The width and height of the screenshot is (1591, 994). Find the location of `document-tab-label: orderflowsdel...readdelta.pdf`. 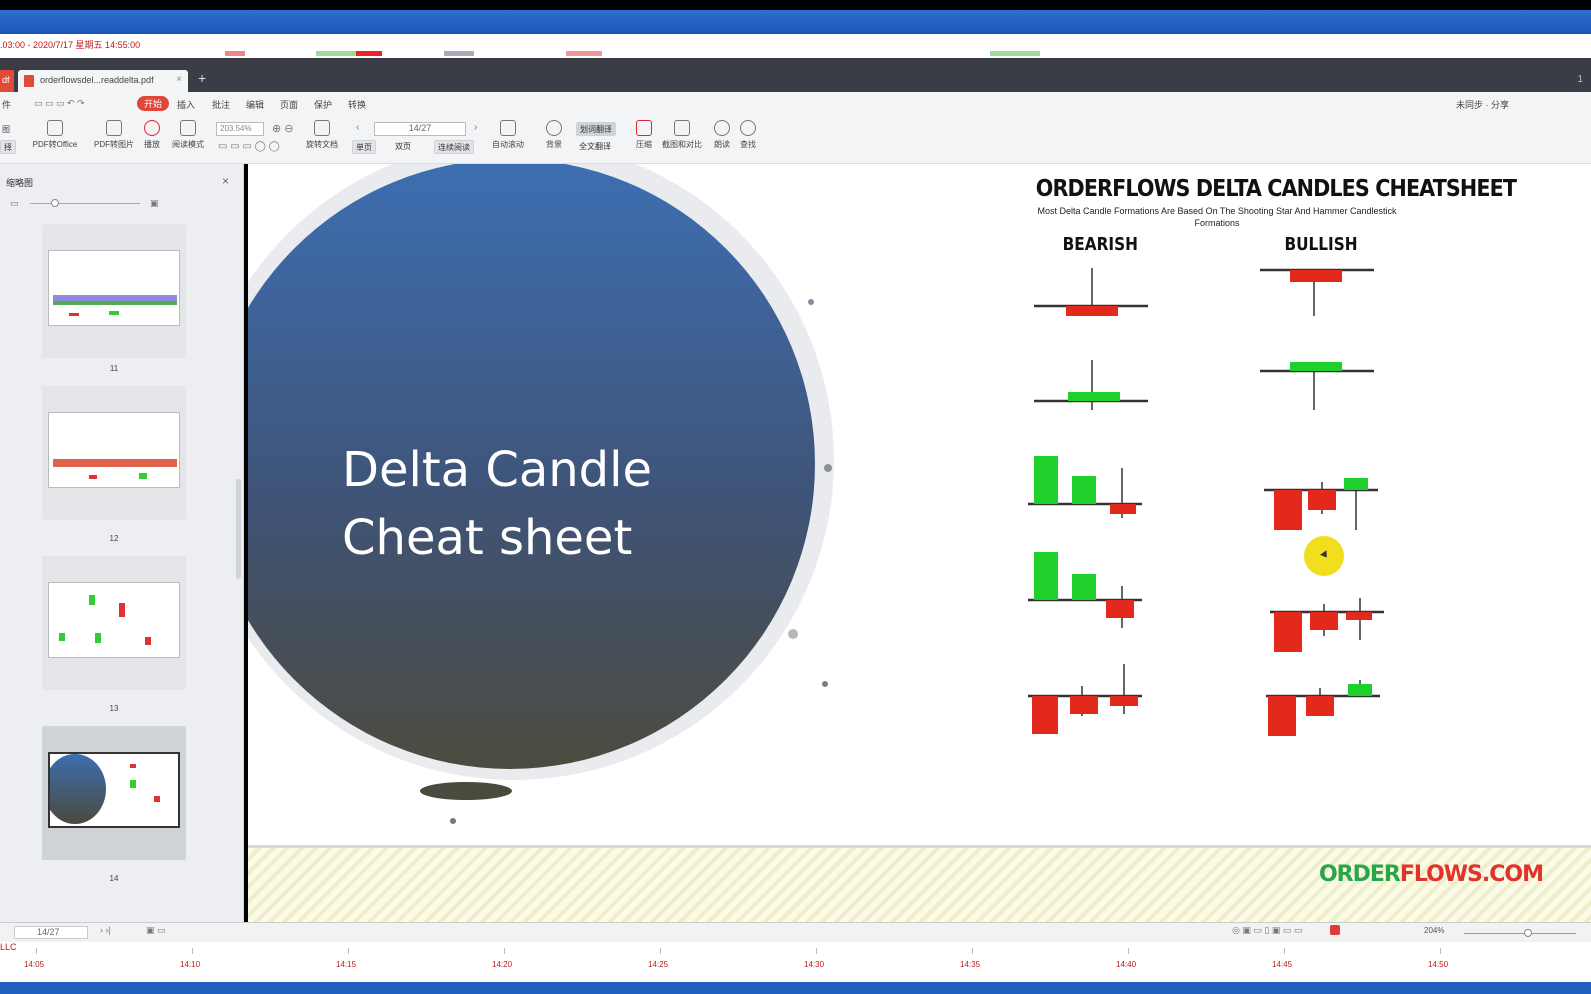

document-tab-label: orderflowsdel...readdelta.pdf is located at coordinates (97, 80).